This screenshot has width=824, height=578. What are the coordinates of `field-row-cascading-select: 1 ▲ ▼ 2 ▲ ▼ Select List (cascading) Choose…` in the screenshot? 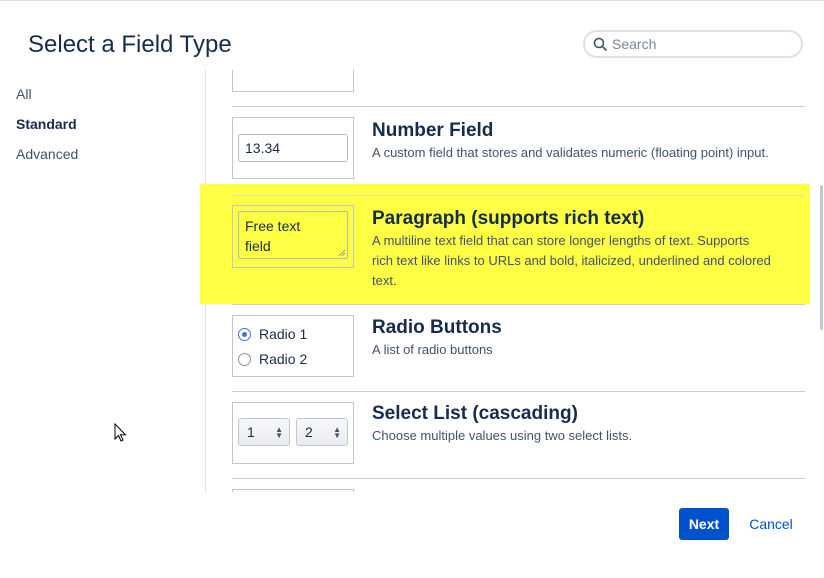 It's located at (512, 435).